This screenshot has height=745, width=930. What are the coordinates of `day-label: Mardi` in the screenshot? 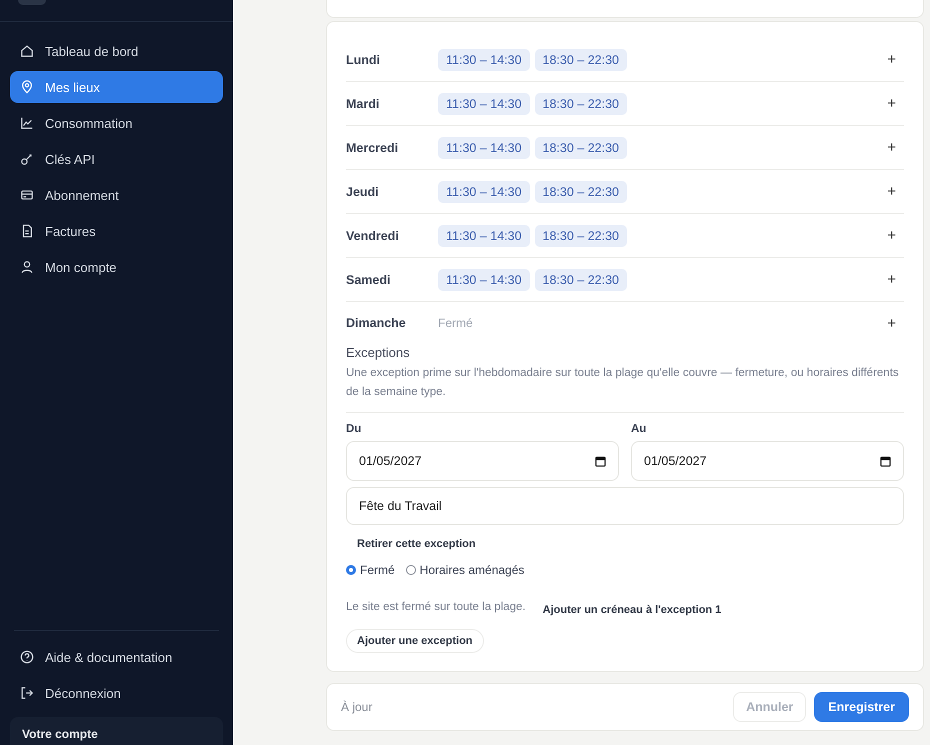 It's located at (363, 103).